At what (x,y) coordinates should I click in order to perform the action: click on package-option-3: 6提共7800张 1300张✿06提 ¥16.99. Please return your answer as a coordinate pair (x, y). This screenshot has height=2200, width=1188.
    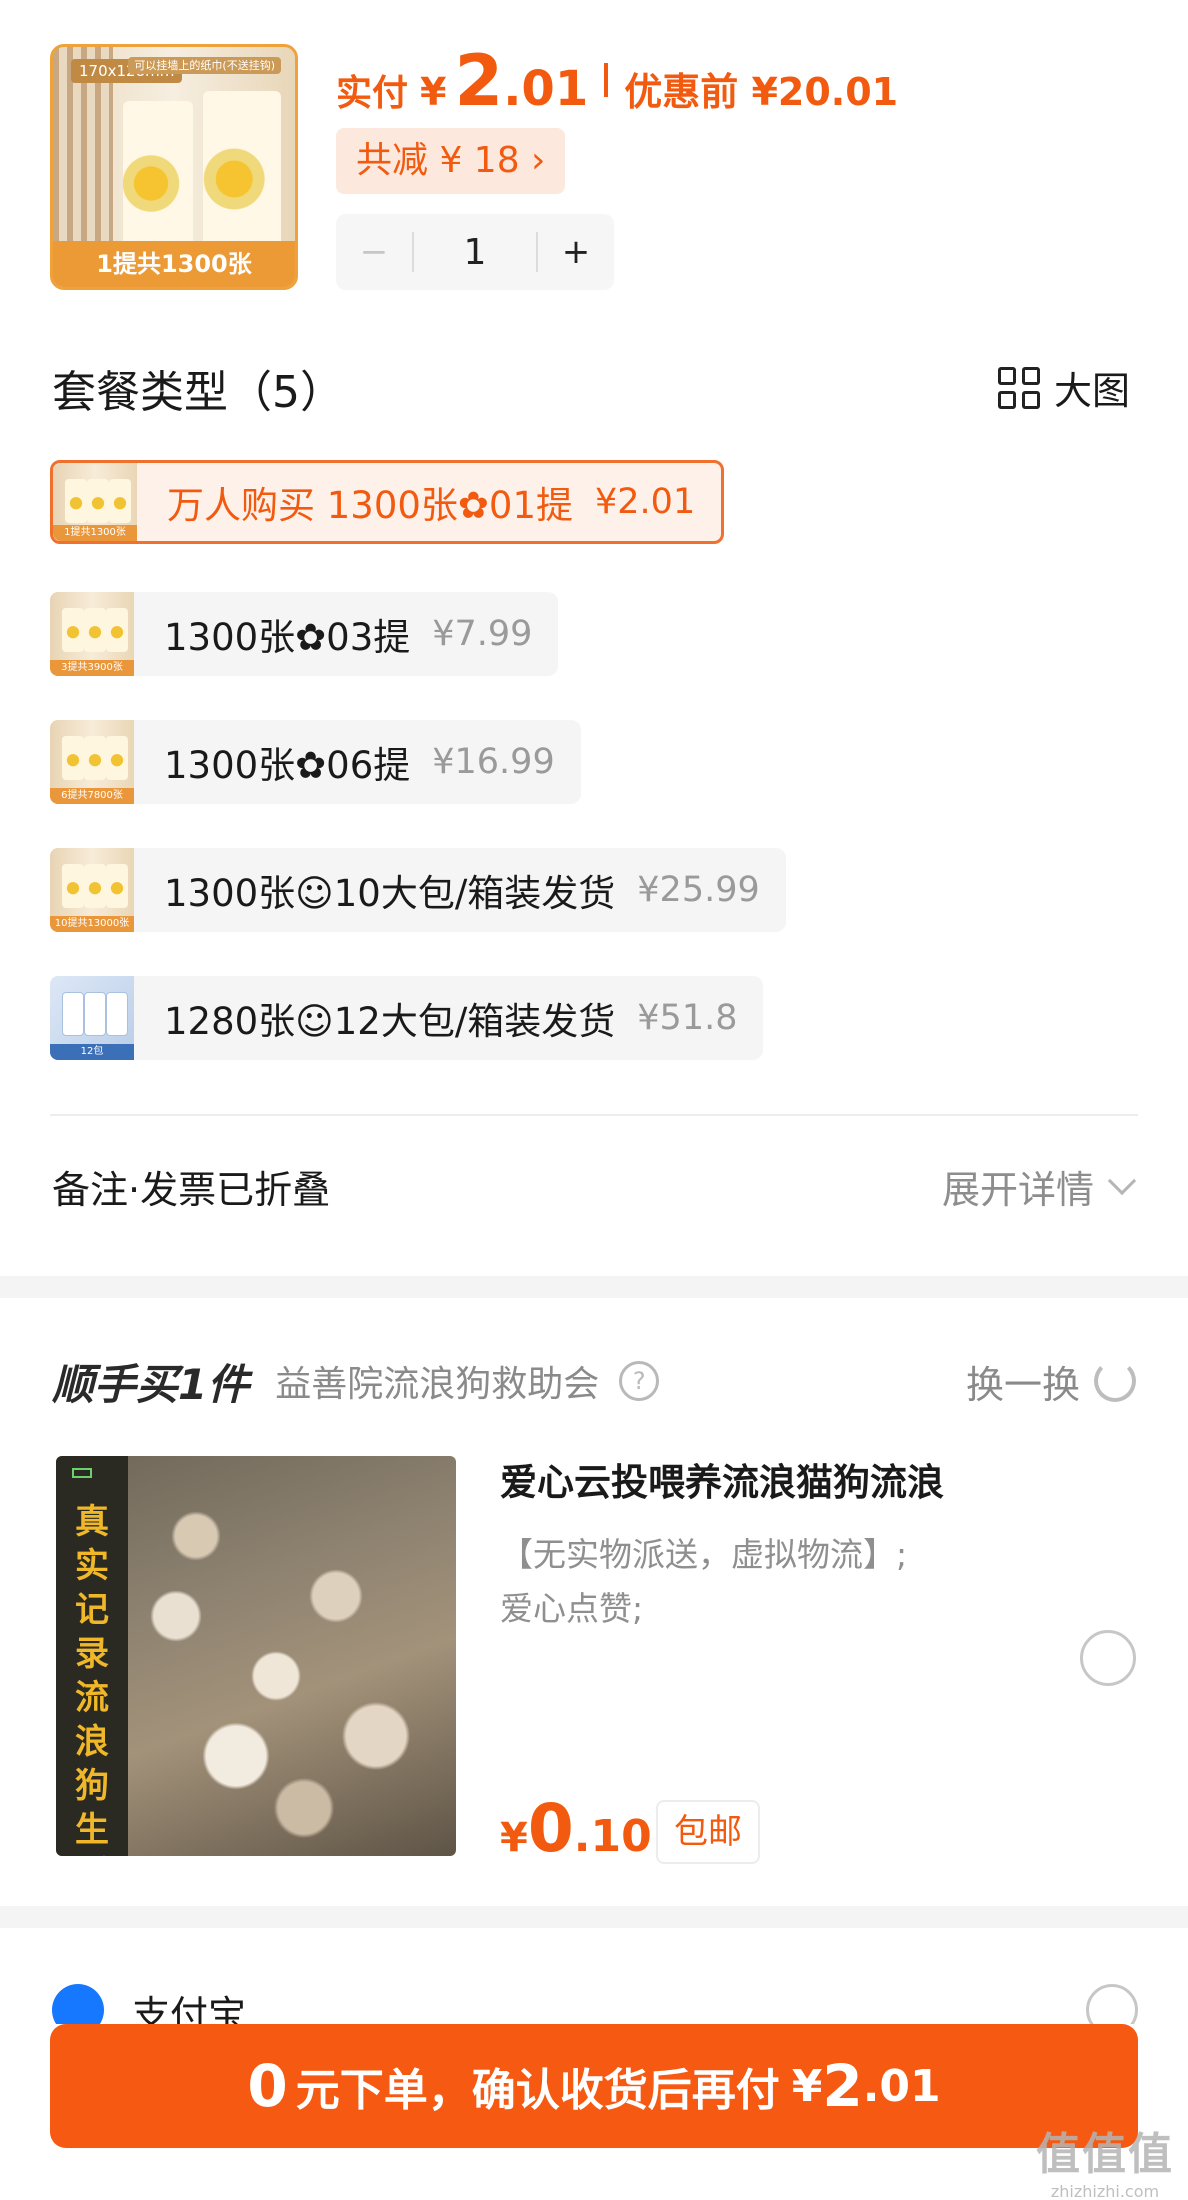
    Looking at the image, I should click on (315, 762).